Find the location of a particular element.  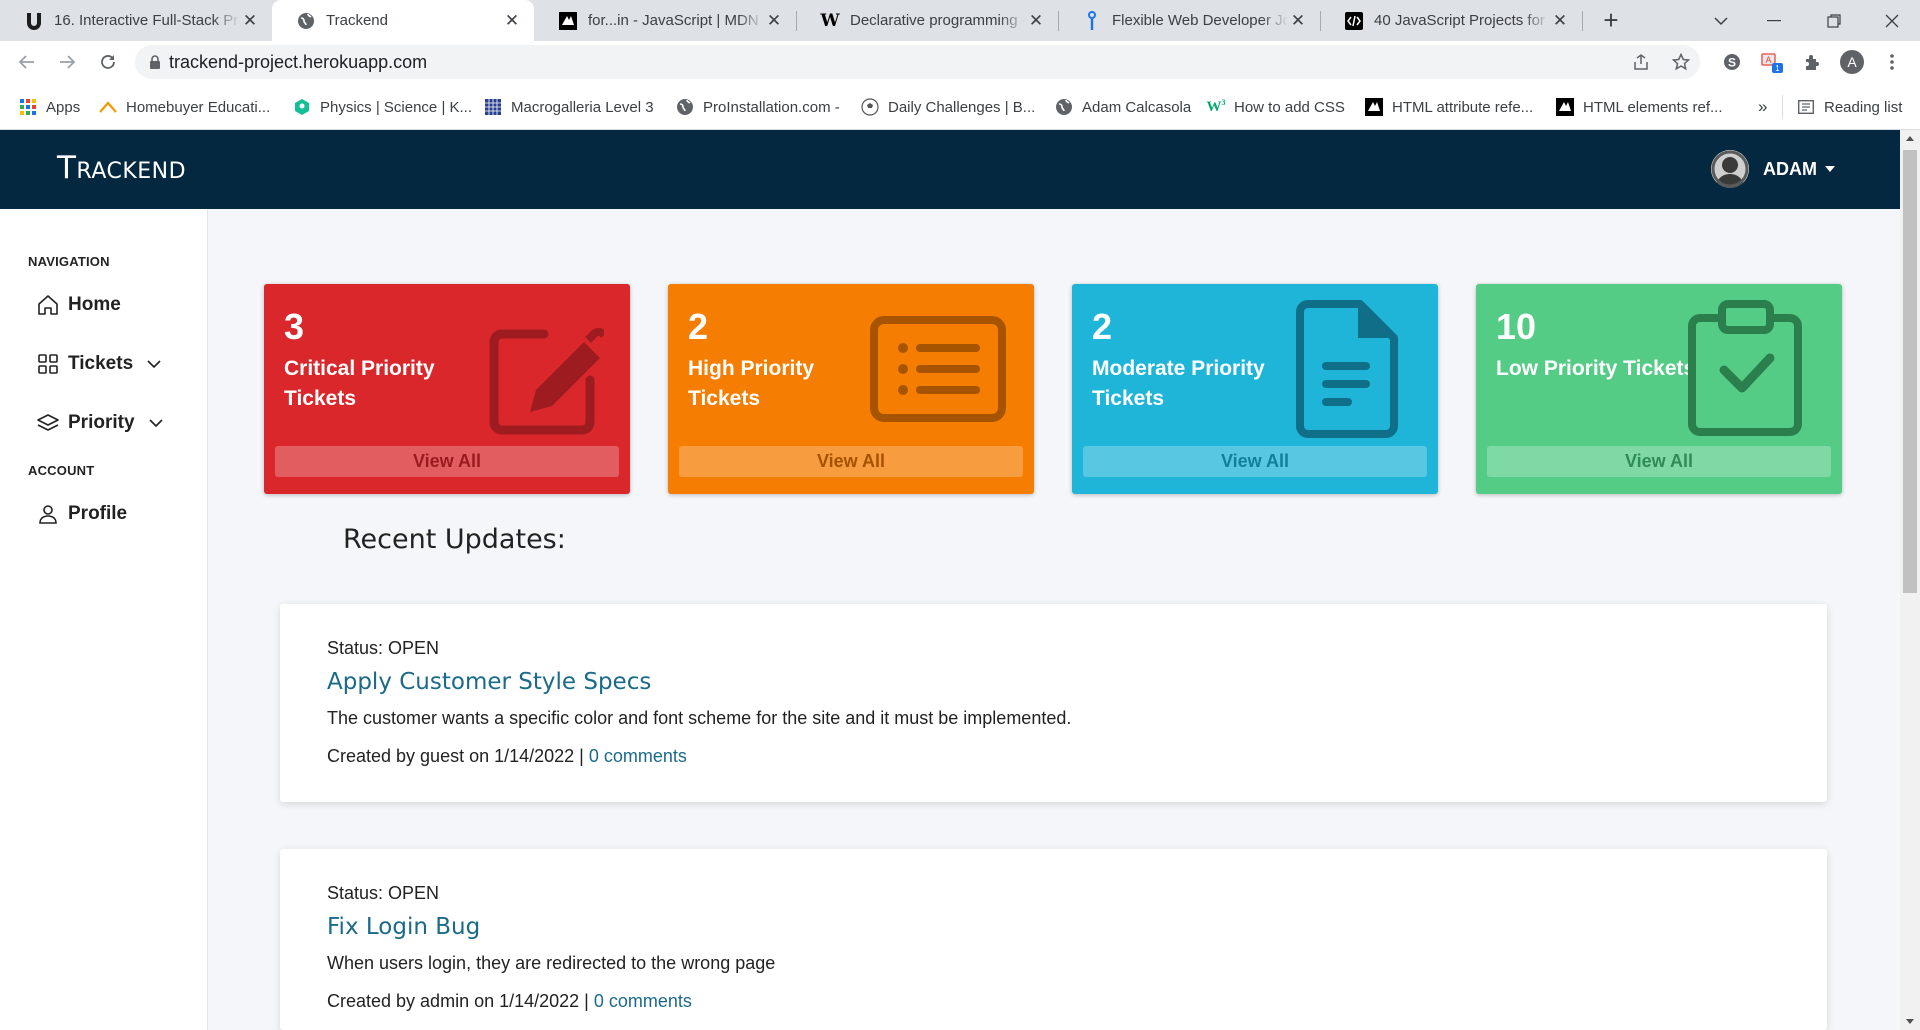

minimize-icon is located at coordinates (1774, 20).